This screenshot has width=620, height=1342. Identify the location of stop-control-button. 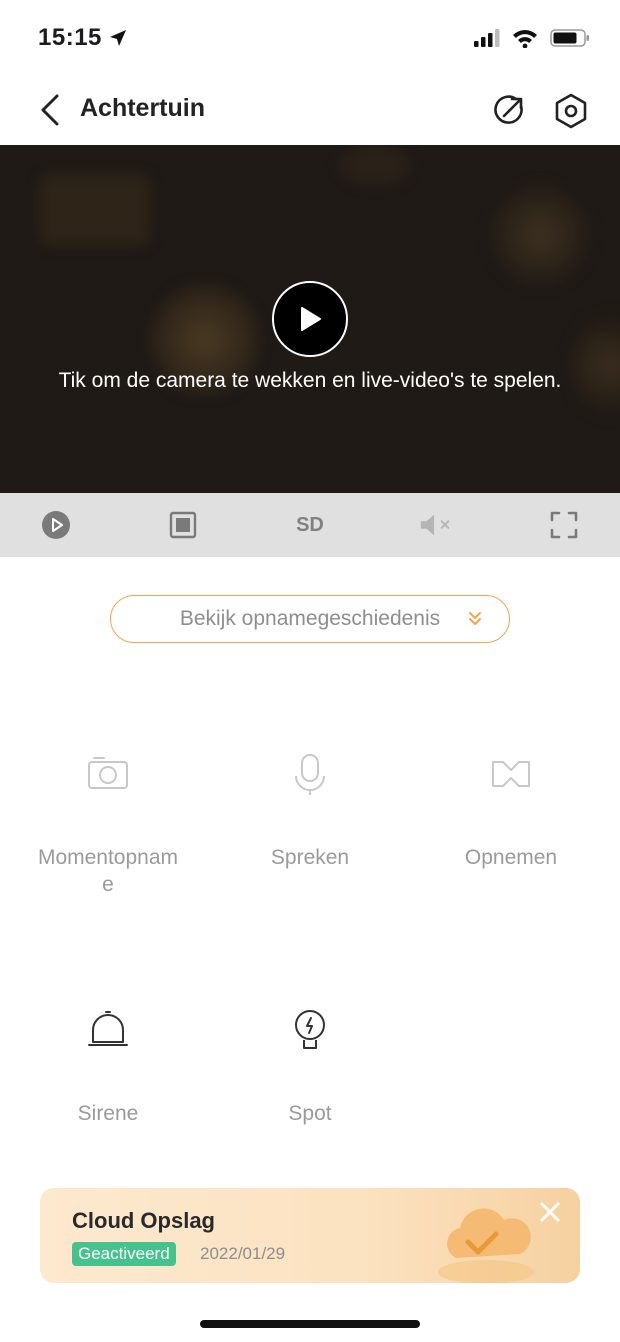
(183, 525).